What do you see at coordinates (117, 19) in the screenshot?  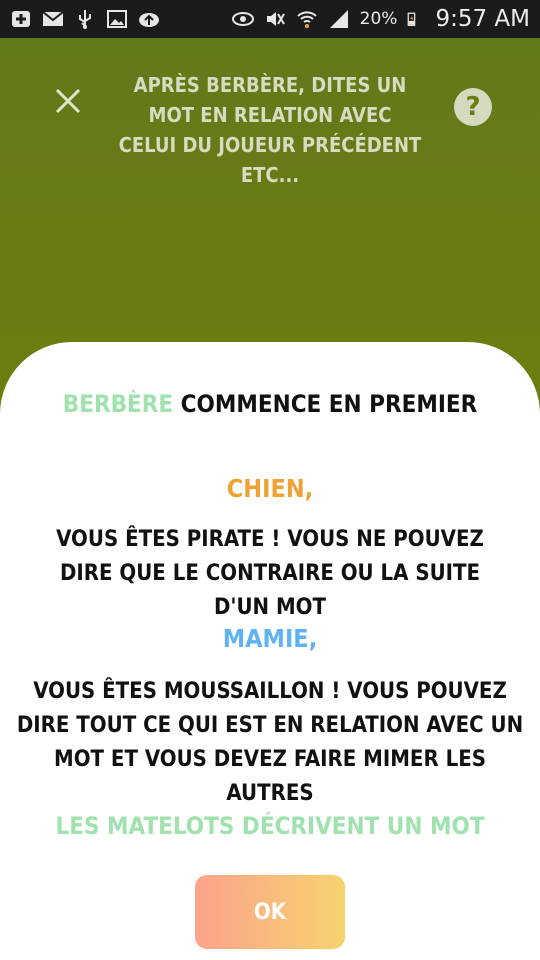 I see `image-icon` at bounding box center [117, 19].